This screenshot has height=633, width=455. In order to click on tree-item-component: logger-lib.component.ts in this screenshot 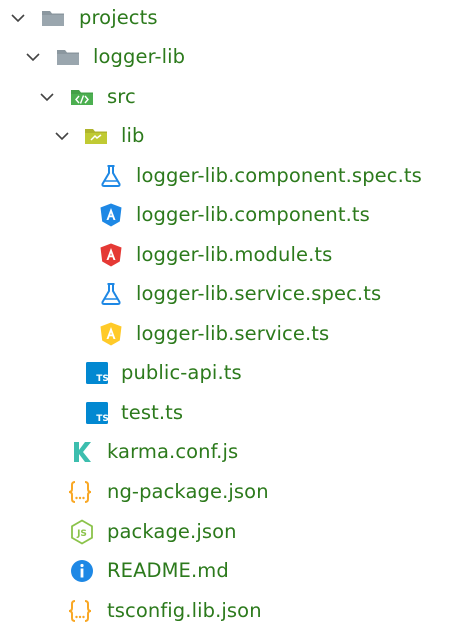, I will do `click(227, 217)`.